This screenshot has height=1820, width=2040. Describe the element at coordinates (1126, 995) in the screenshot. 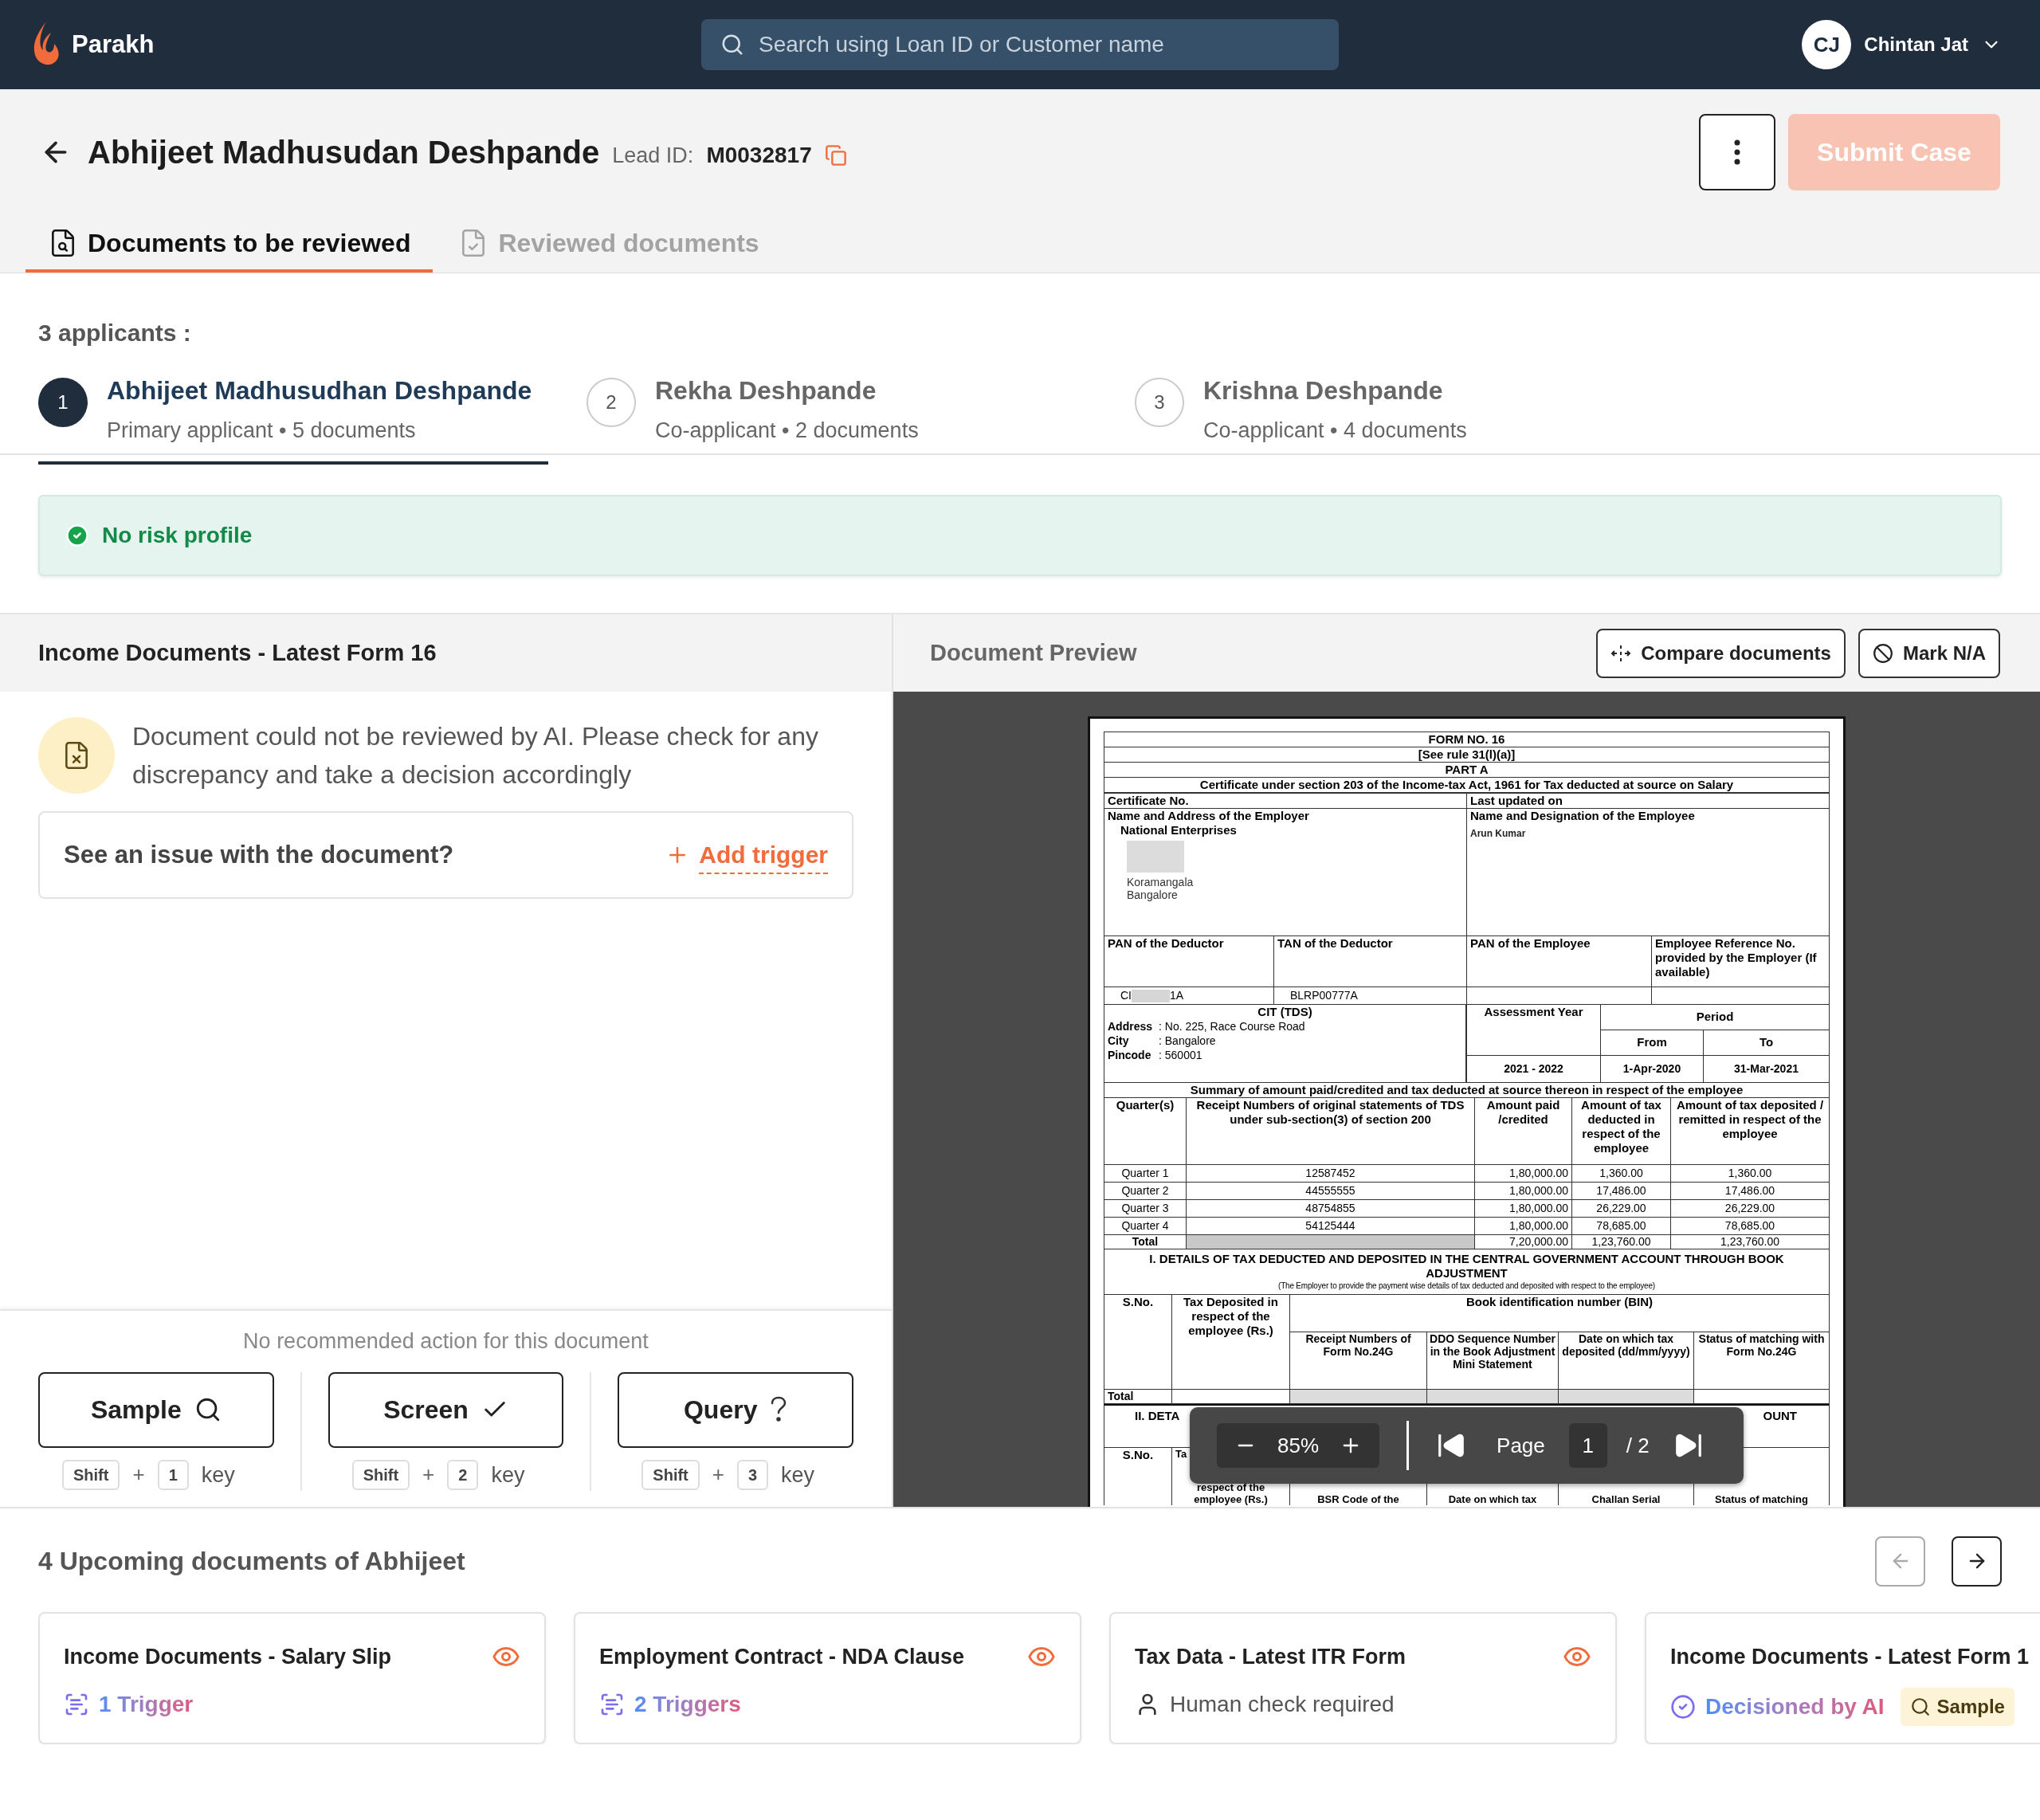

I see `pan-value: CI` at that location.